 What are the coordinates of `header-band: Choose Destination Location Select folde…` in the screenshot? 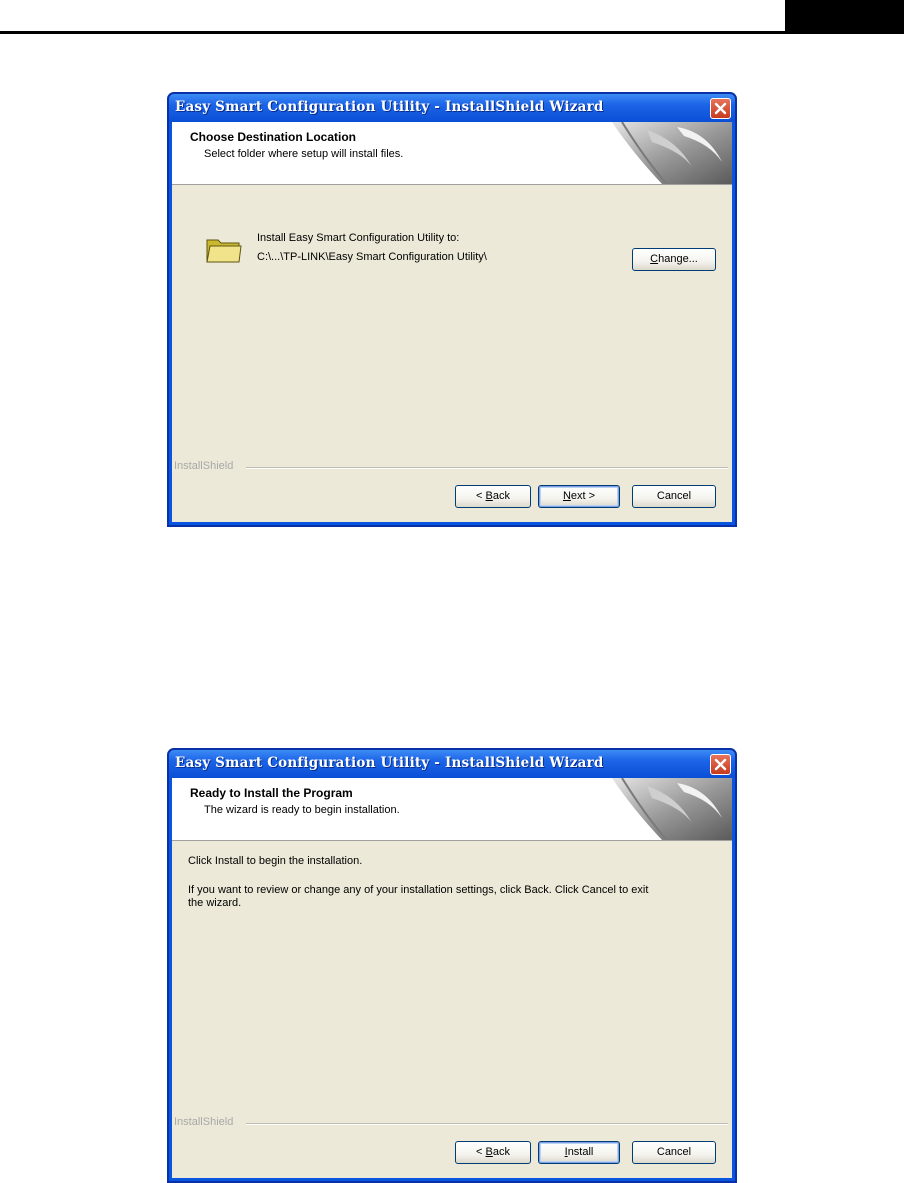 It's located at (452, 153).